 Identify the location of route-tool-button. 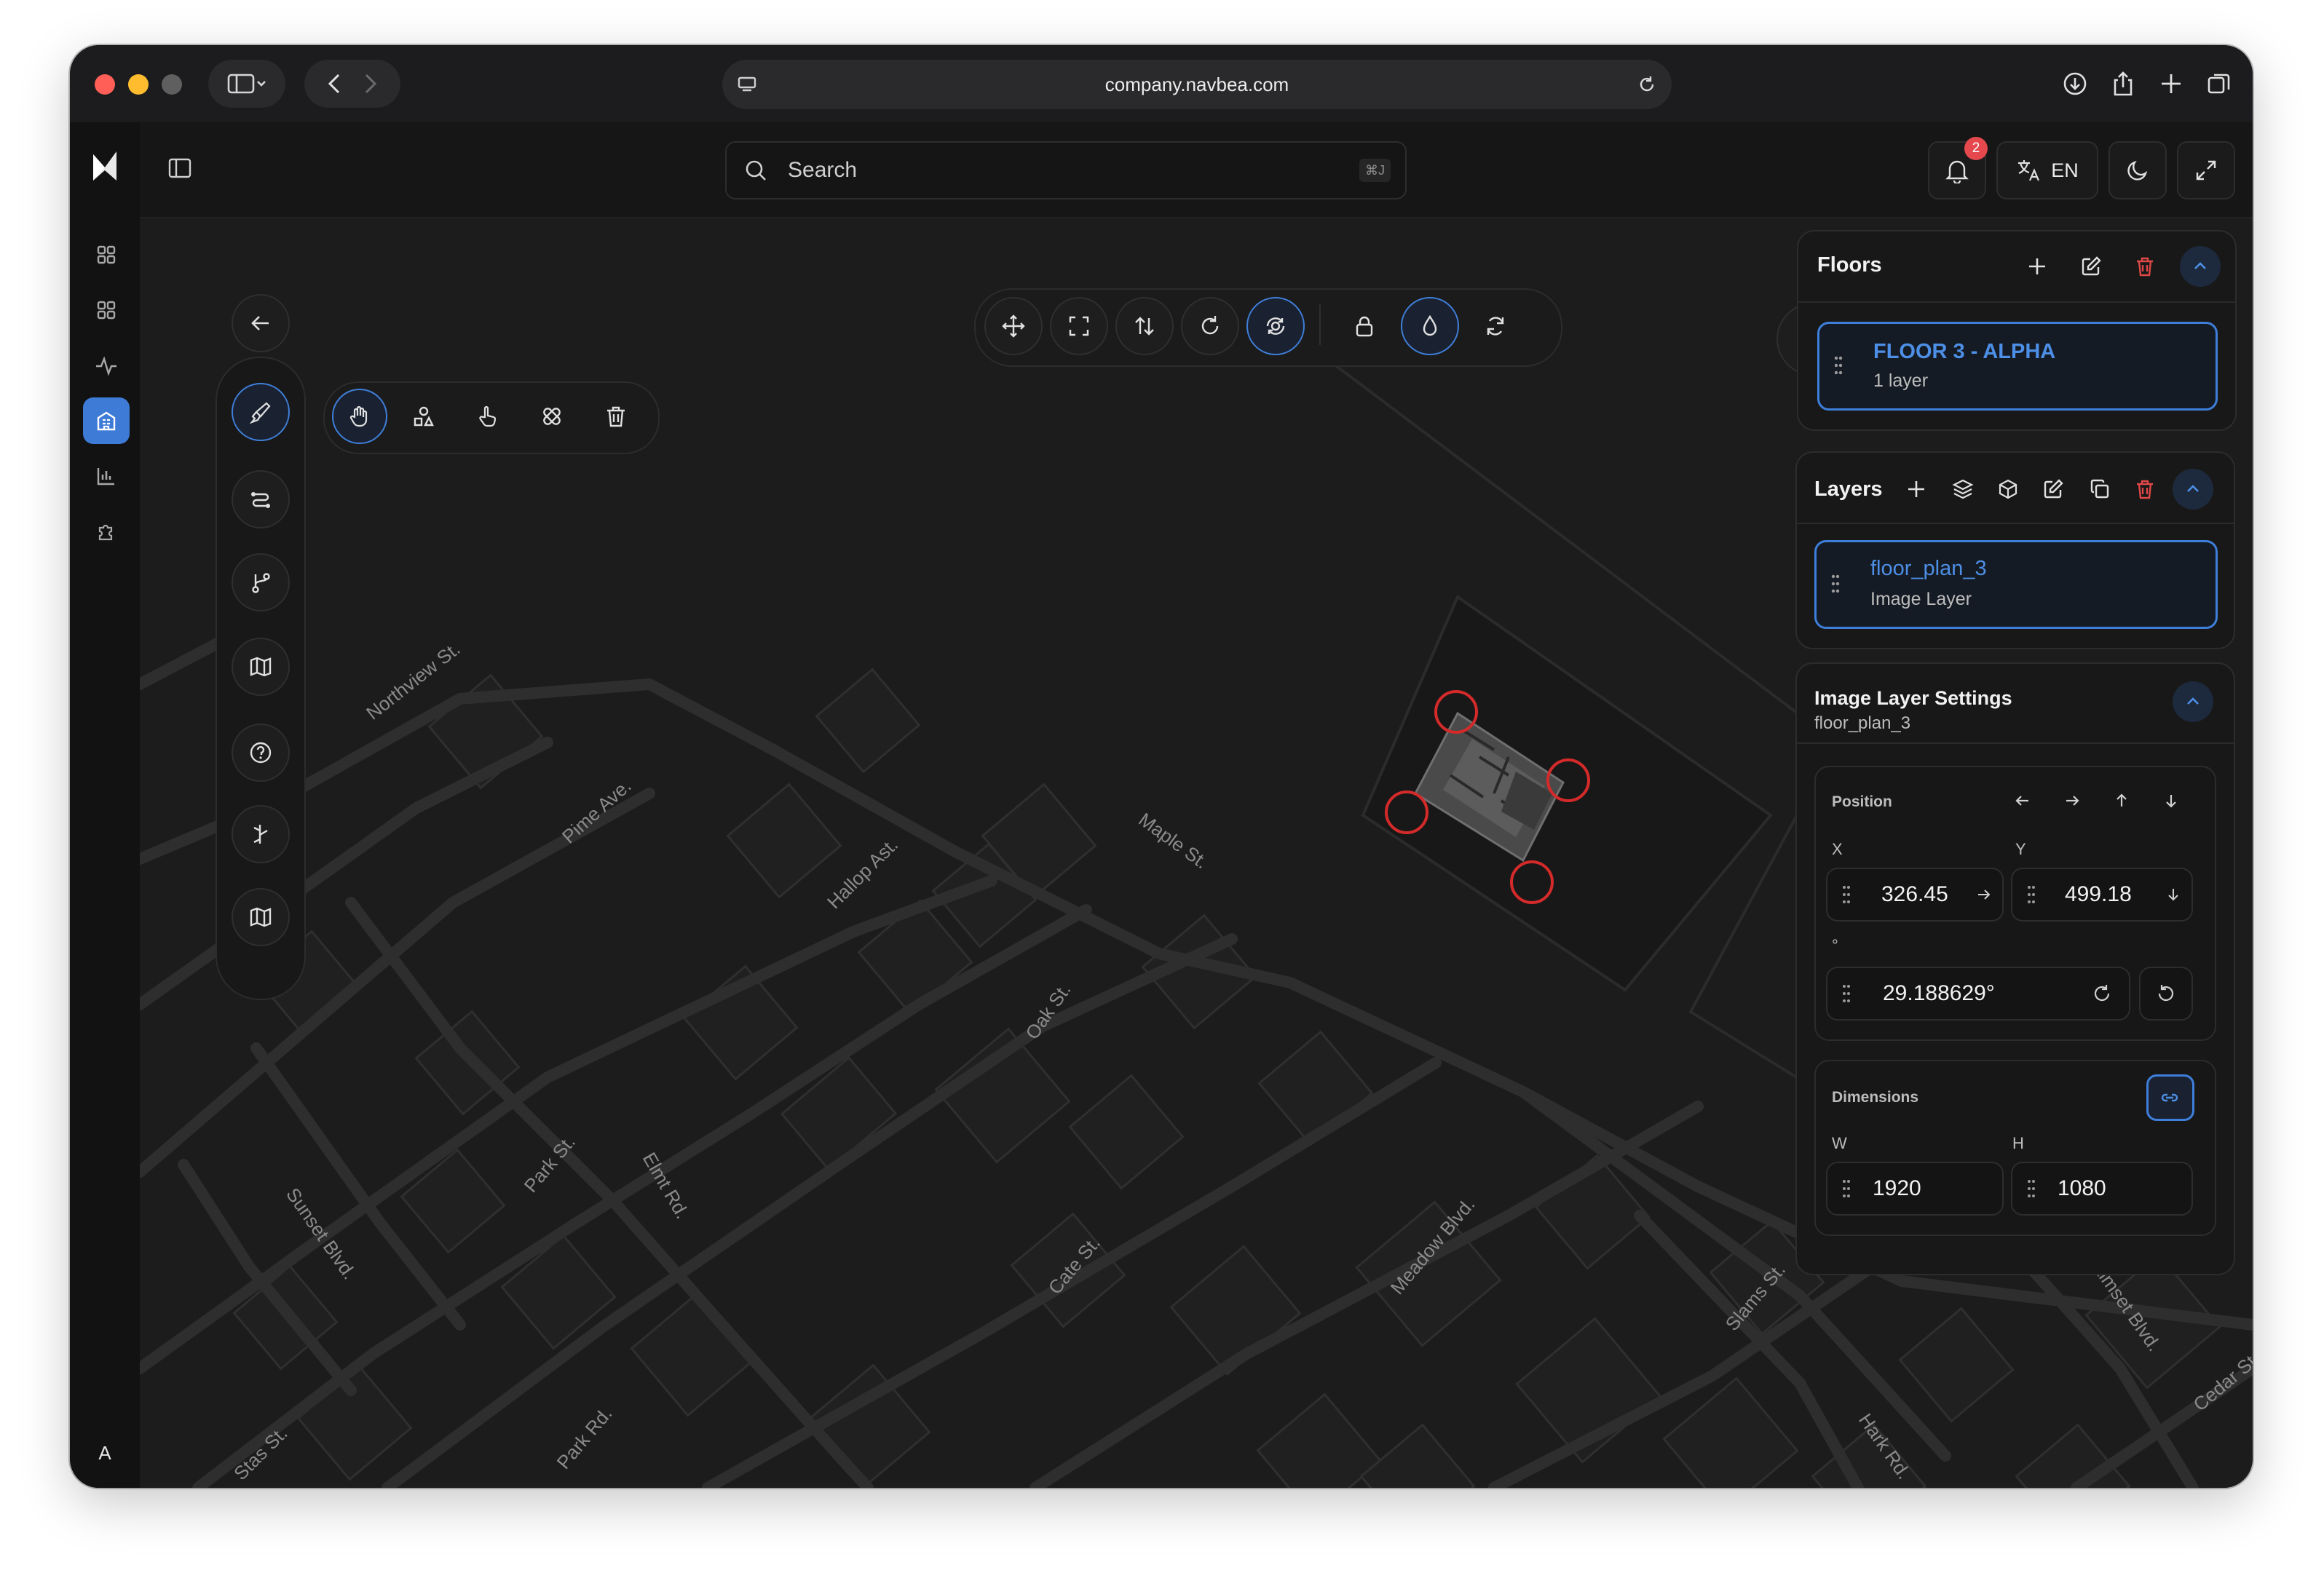
(261, 499).